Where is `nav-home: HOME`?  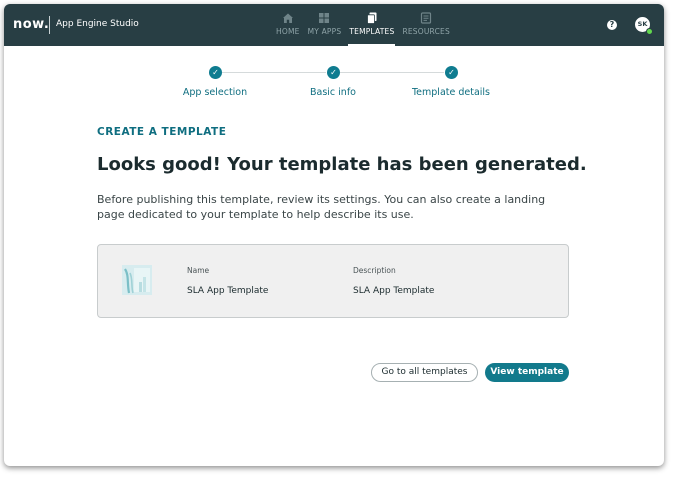
nav-home: HOME is located at coordinates (288, 27).